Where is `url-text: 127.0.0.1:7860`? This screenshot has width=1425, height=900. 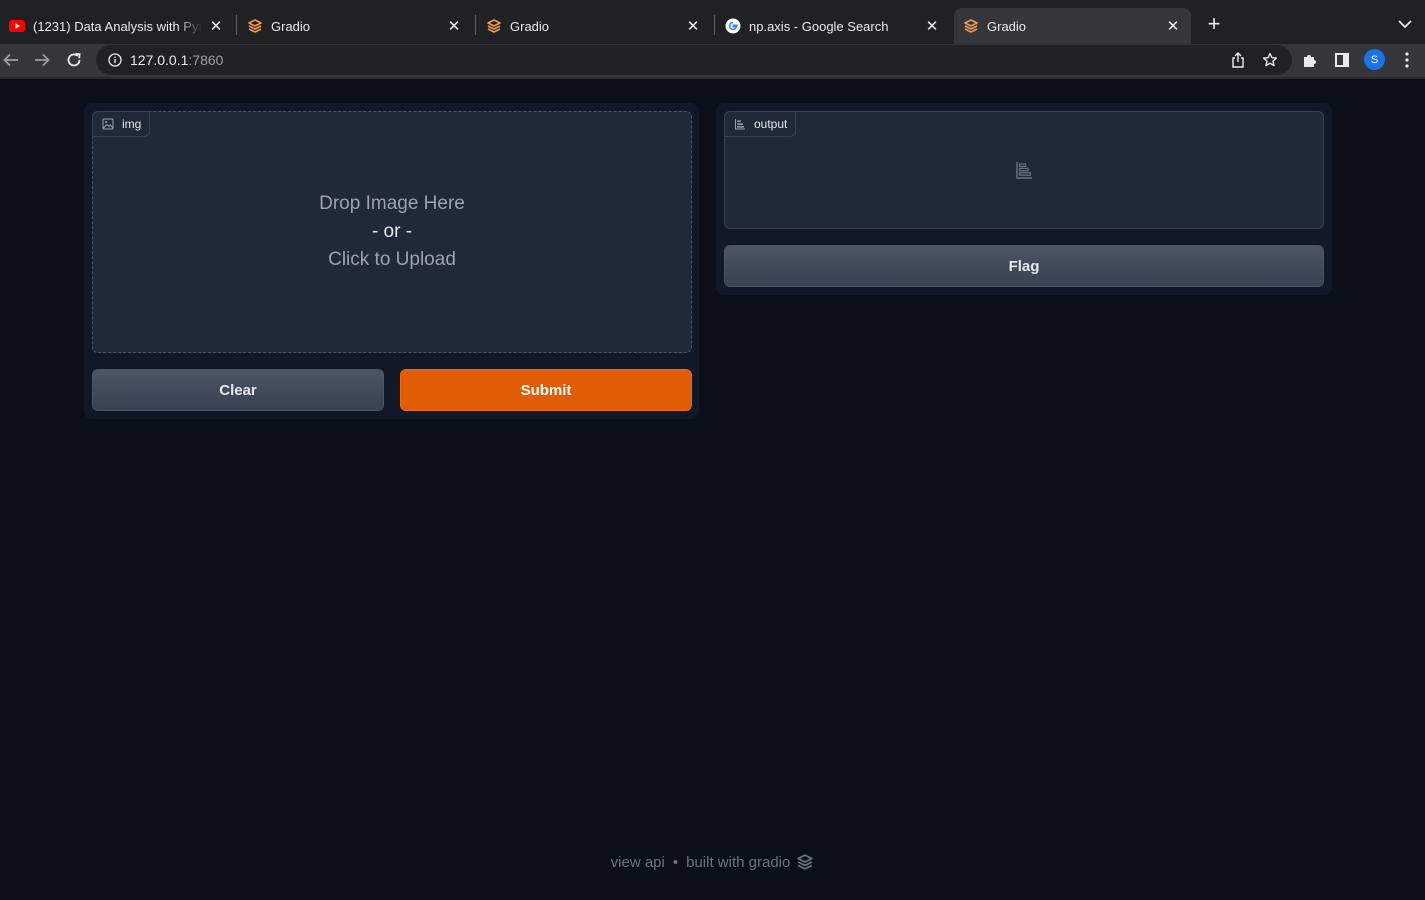
url-text: 127.0.0.1:7860 is located at coordinates (176, 60).